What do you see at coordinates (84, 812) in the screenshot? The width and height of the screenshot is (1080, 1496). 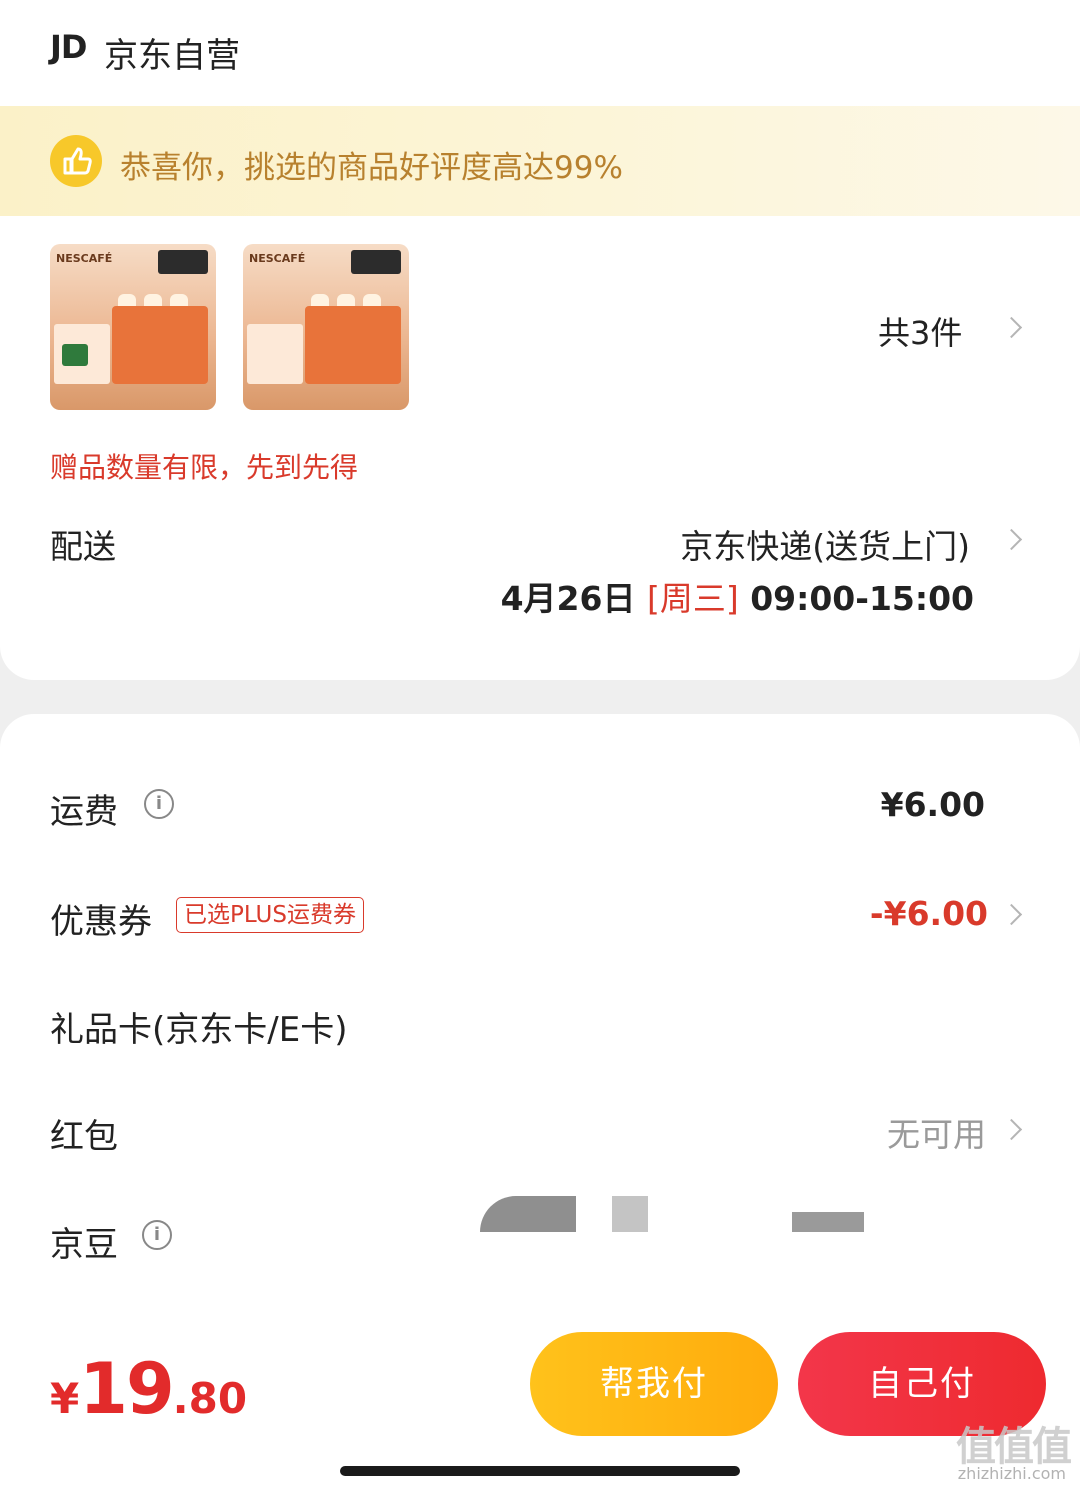 I see `freight-label: 运费` at bounding box center [84, 812].